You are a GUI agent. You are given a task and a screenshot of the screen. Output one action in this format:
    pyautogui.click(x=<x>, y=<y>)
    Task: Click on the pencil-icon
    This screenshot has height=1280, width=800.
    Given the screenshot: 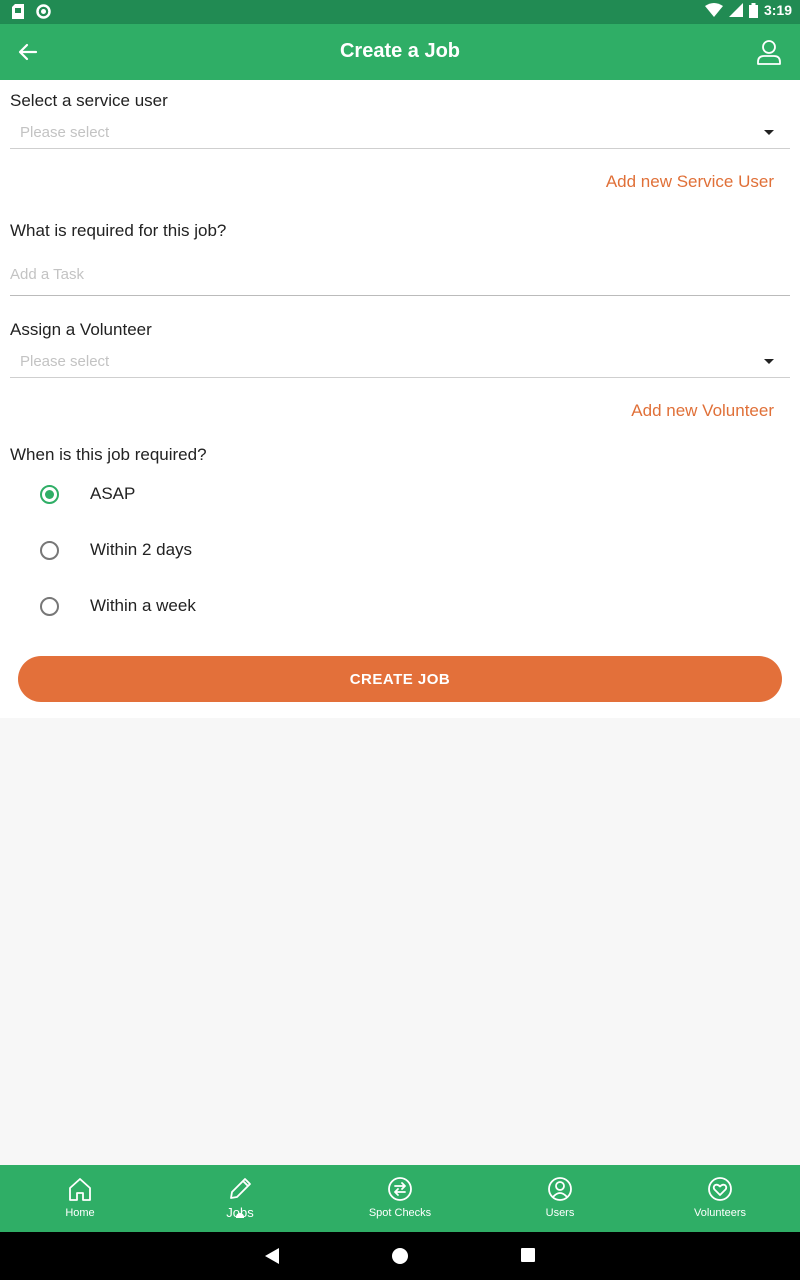 What is the action you would take?
    pyautogui.click(x=240, y=1188)
    